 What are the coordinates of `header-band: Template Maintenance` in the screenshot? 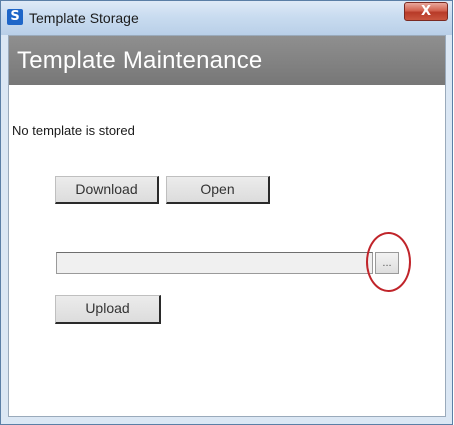 It's located at (227, 60).